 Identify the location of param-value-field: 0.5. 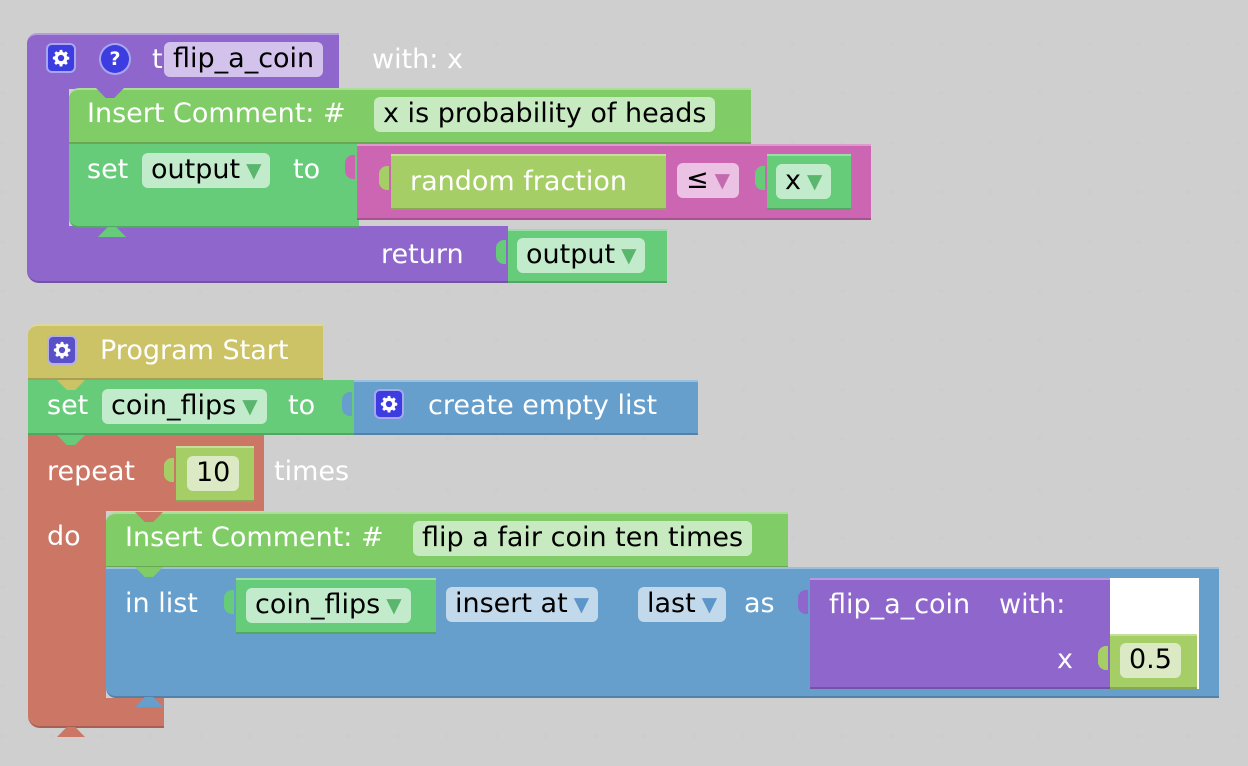
(1150, 660).